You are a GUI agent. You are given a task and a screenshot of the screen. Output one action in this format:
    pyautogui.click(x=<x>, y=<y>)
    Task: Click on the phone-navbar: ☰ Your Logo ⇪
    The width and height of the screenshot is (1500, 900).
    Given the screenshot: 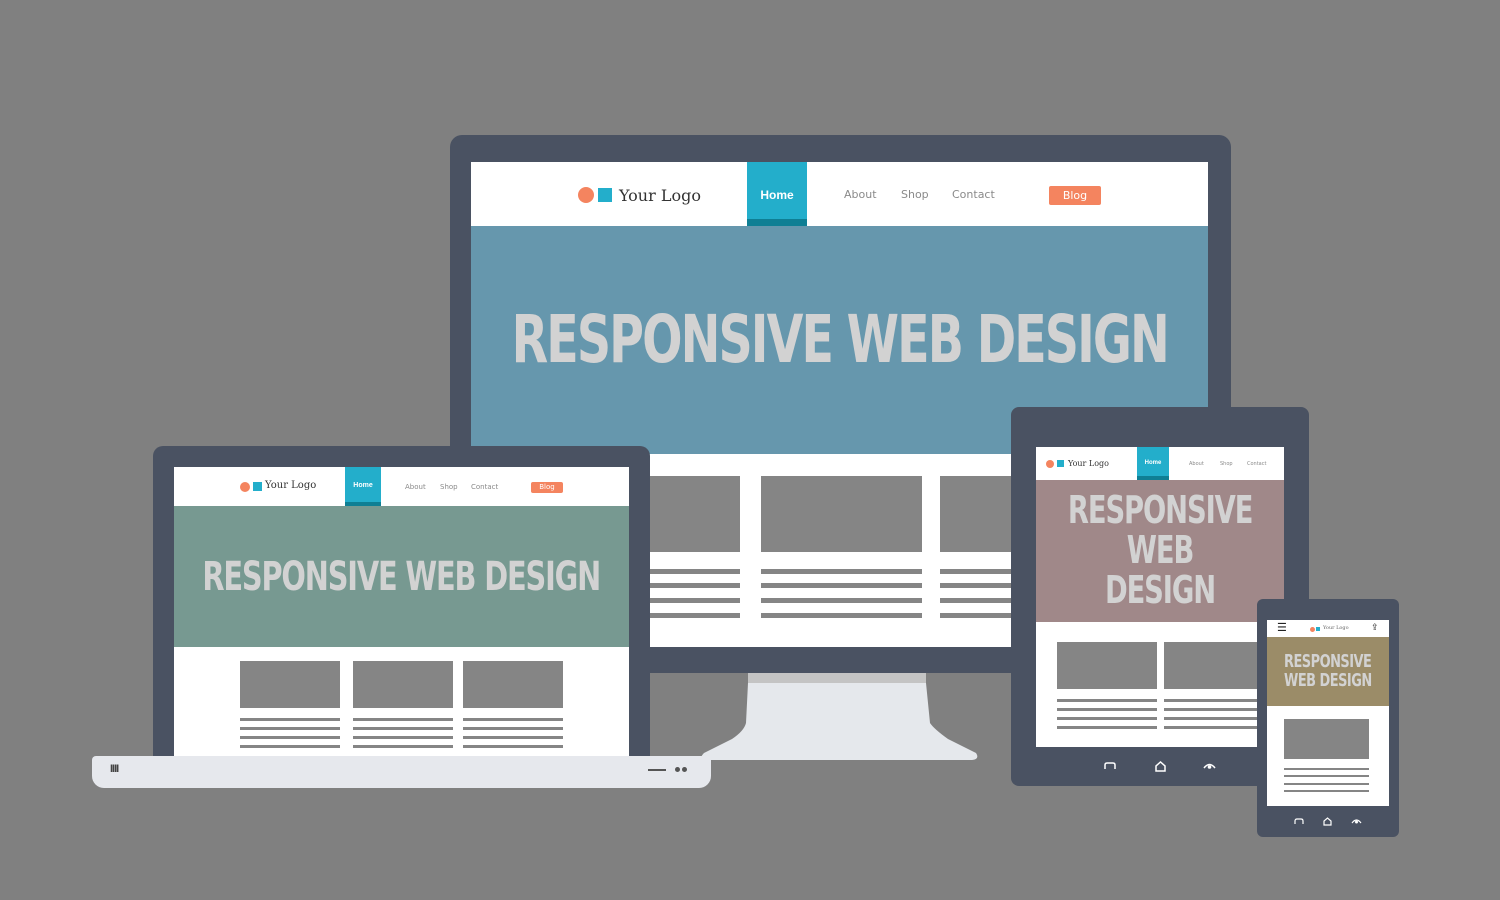 What is the action you would take?
    pyautogui.click(x=1328, y=628)
    